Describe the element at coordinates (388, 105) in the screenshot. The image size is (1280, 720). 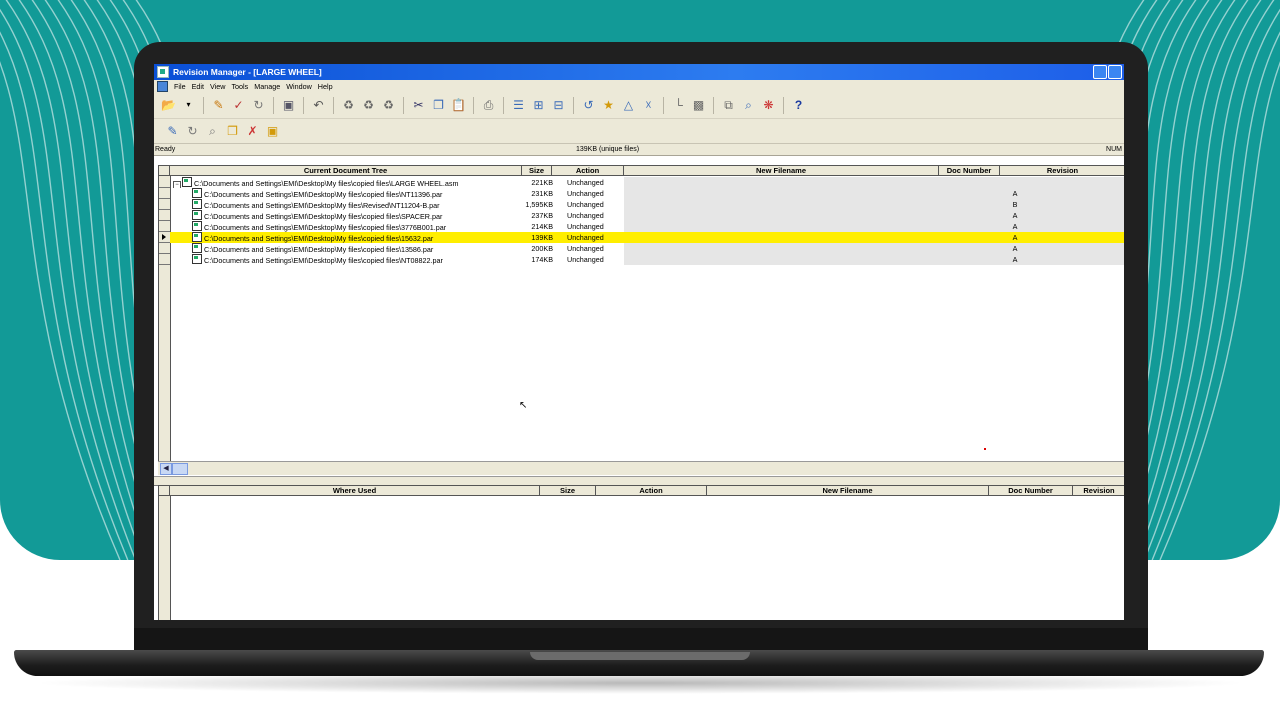
I see `rename-icon: ♻` at that location.